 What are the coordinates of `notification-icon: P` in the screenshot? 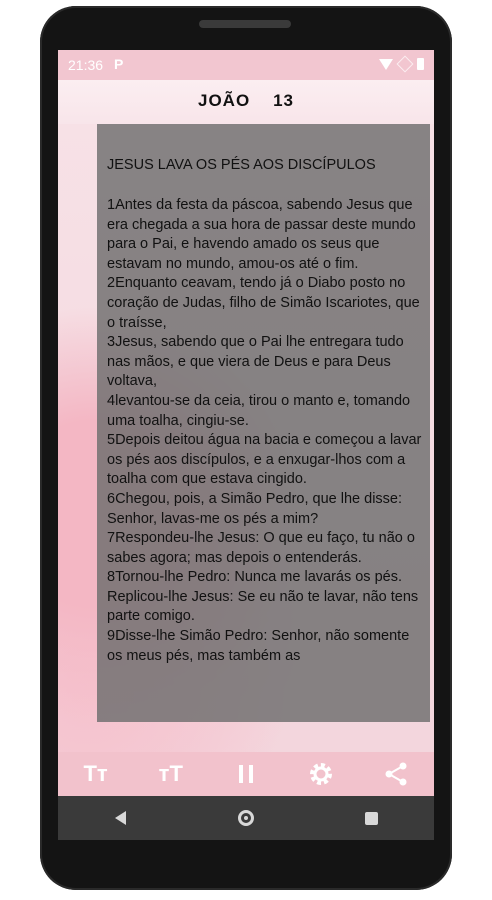 It's located at (119, 64).